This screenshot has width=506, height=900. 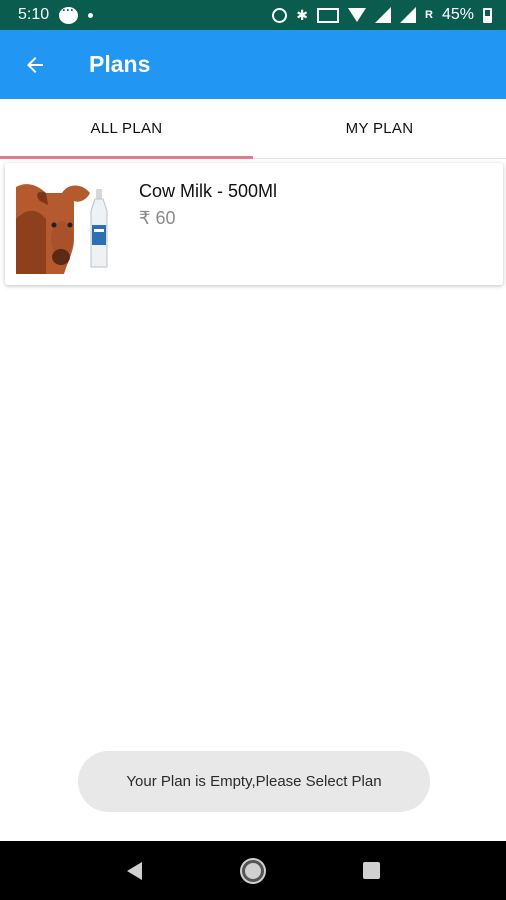 What do you see at coordinates (328, 15) in the screenshot?
I see `volte-icon` at bounding box center [328, 15].